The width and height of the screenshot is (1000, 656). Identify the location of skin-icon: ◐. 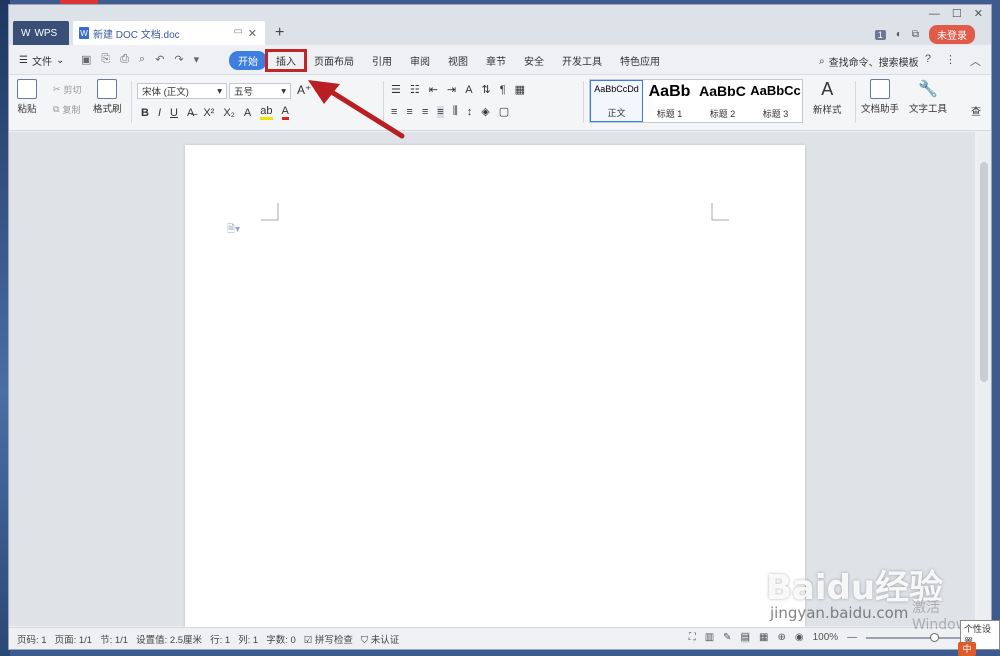
(899, 34).